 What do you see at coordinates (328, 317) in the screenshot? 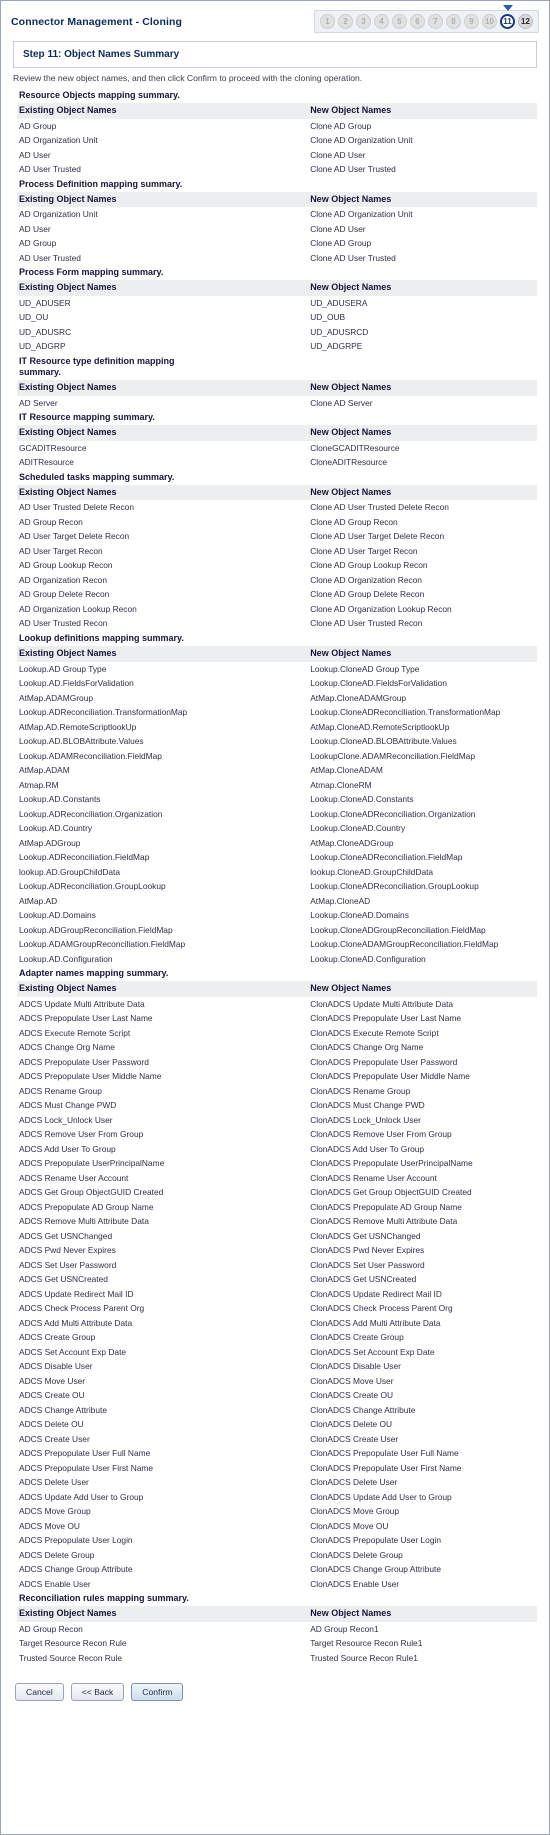
I see `new-object-name: UD_OUB` at bounding box center [328, 317].